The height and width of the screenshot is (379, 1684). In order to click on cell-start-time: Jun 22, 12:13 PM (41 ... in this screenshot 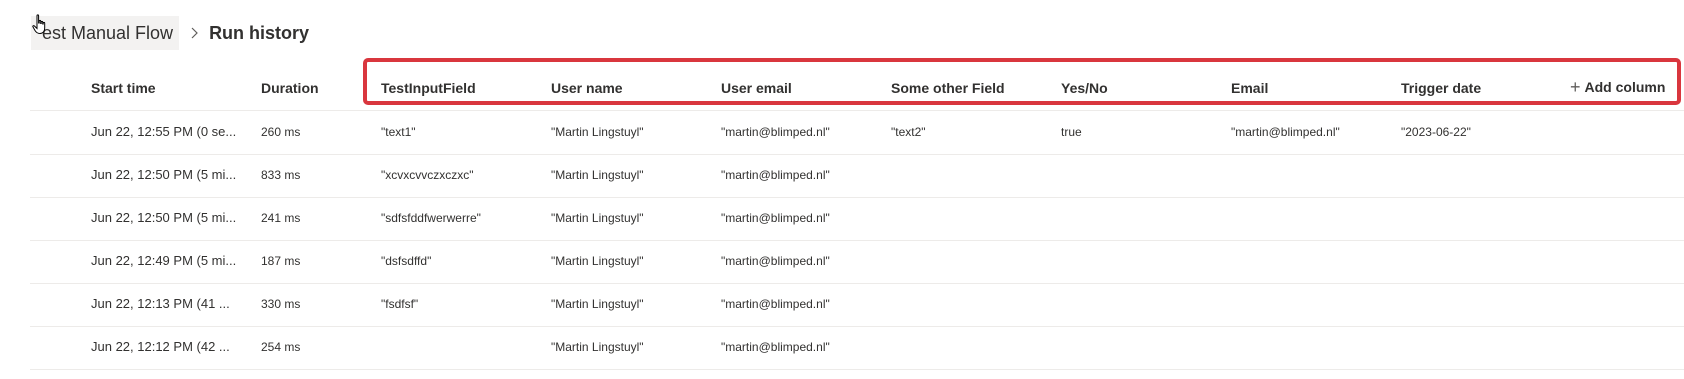, I will do `click(160, 303)`.